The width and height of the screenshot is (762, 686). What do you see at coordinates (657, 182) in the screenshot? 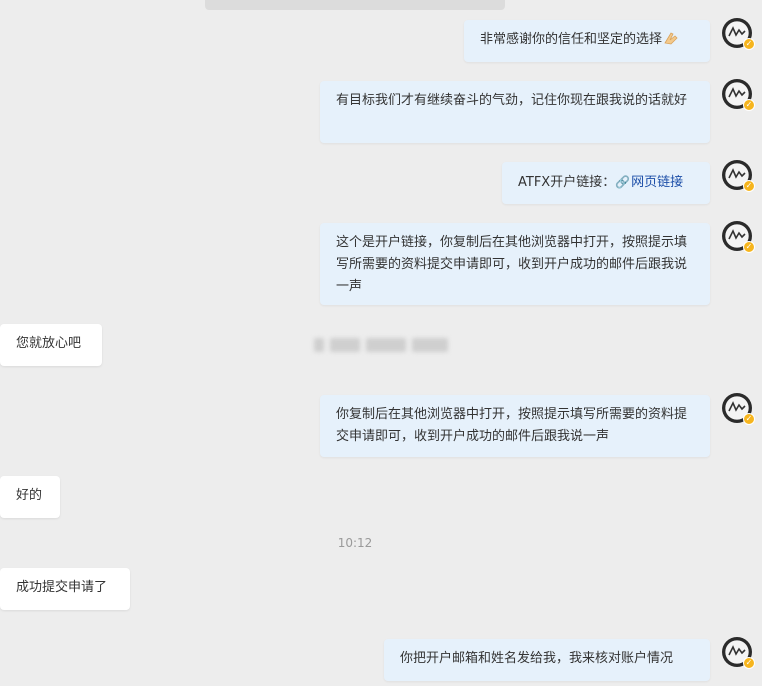
I see `web-link: 网页链接` at bounding box center [657, 182].